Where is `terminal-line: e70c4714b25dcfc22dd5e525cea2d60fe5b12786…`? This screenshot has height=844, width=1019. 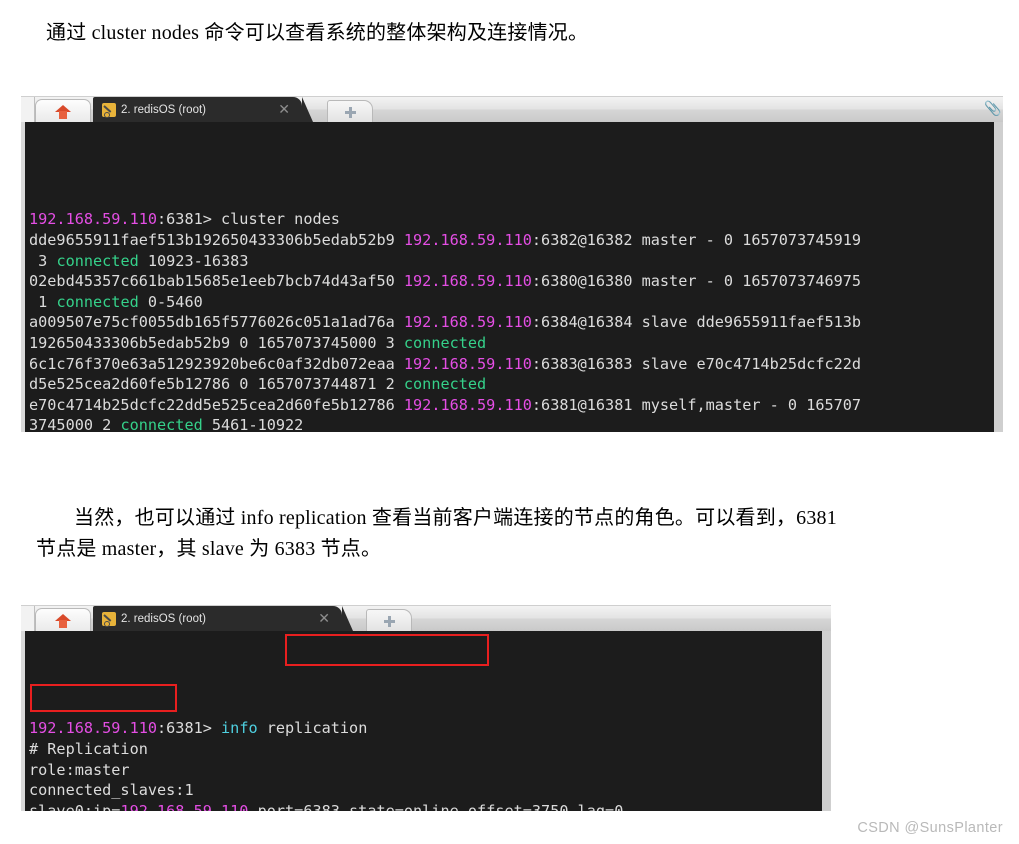
terminal-line: e70c4714b25dcfc22dd5e525cea2d60fe5b12786… is located at coordinates (516, 405).